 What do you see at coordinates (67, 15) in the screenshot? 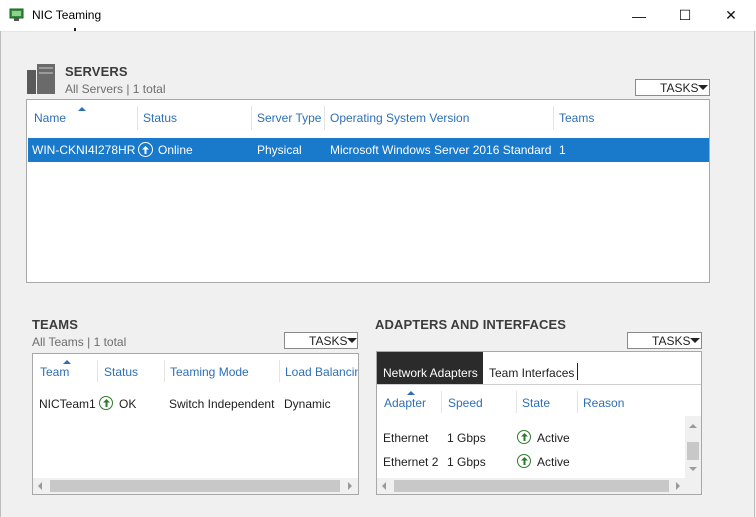
I see `window-title: NIC Teaming` at bounding box center [67, 15].